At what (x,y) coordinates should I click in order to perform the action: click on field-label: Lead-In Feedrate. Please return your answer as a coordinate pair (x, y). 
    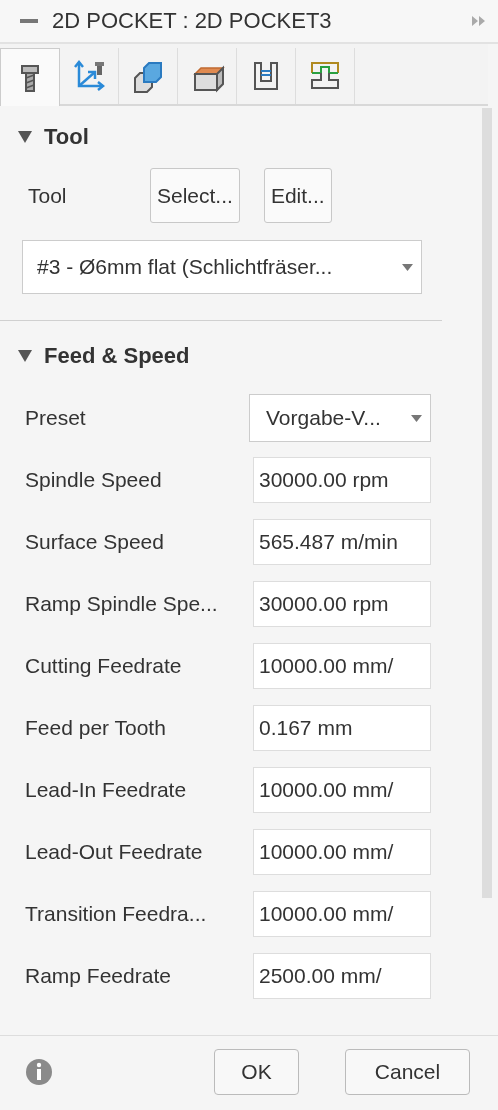
    Looking at the image, I should click on (106, 790).